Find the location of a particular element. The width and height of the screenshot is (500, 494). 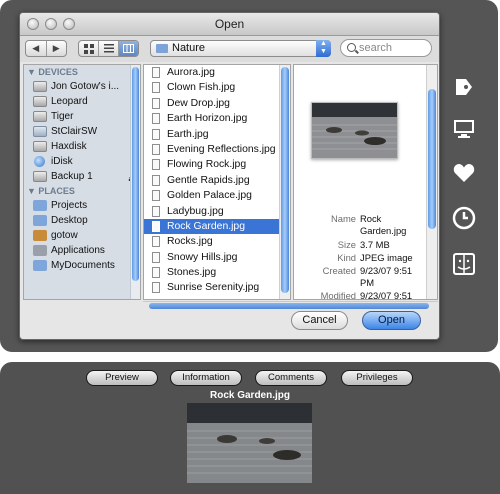

sidebar-item: Haxdisk is located at coordinates (82, 146).